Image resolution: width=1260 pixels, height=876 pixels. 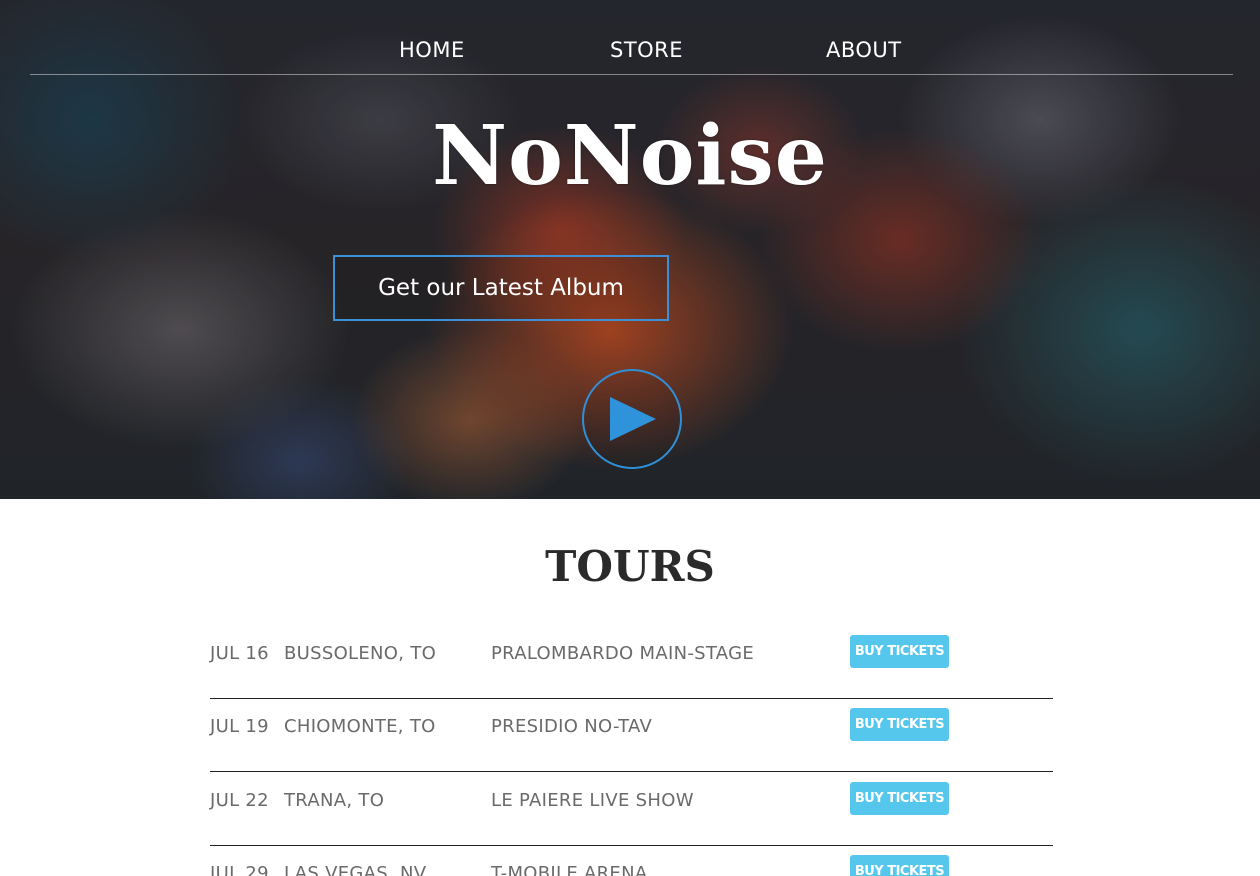 What do you see at coordinates (239, 800) in the screenshot?
I see `tour-date: JUL 22` at bounding box center [239, 800].